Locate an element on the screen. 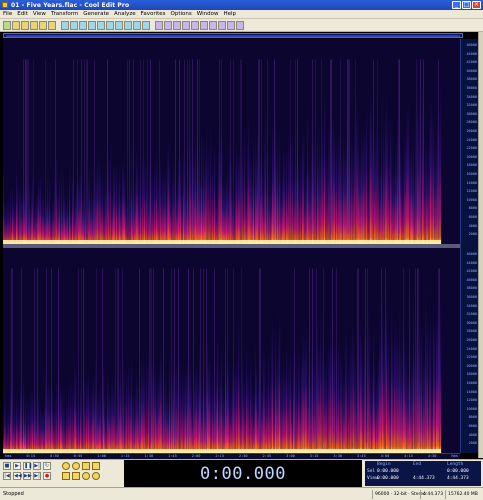 The image size is (483, 500). cd-project-icon is located at coordinates (186, 25).